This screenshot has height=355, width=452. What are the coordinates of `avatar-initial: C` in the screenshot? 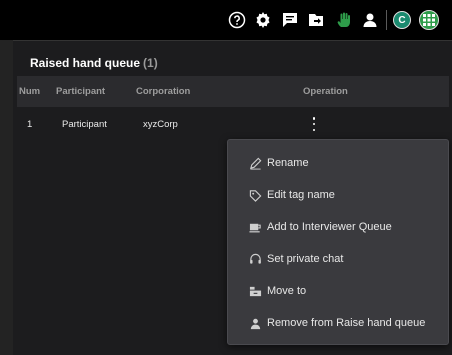 It's located at (402, 20).